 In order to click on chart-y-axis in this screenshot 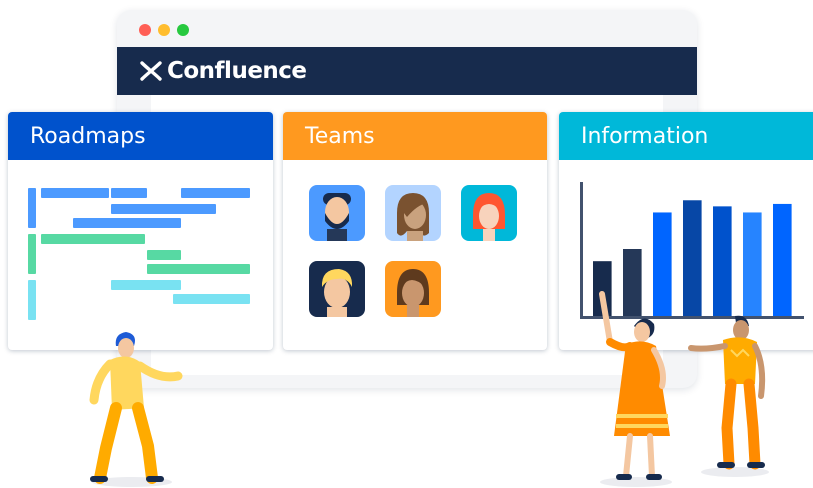, I will do `click(581, 250)`.